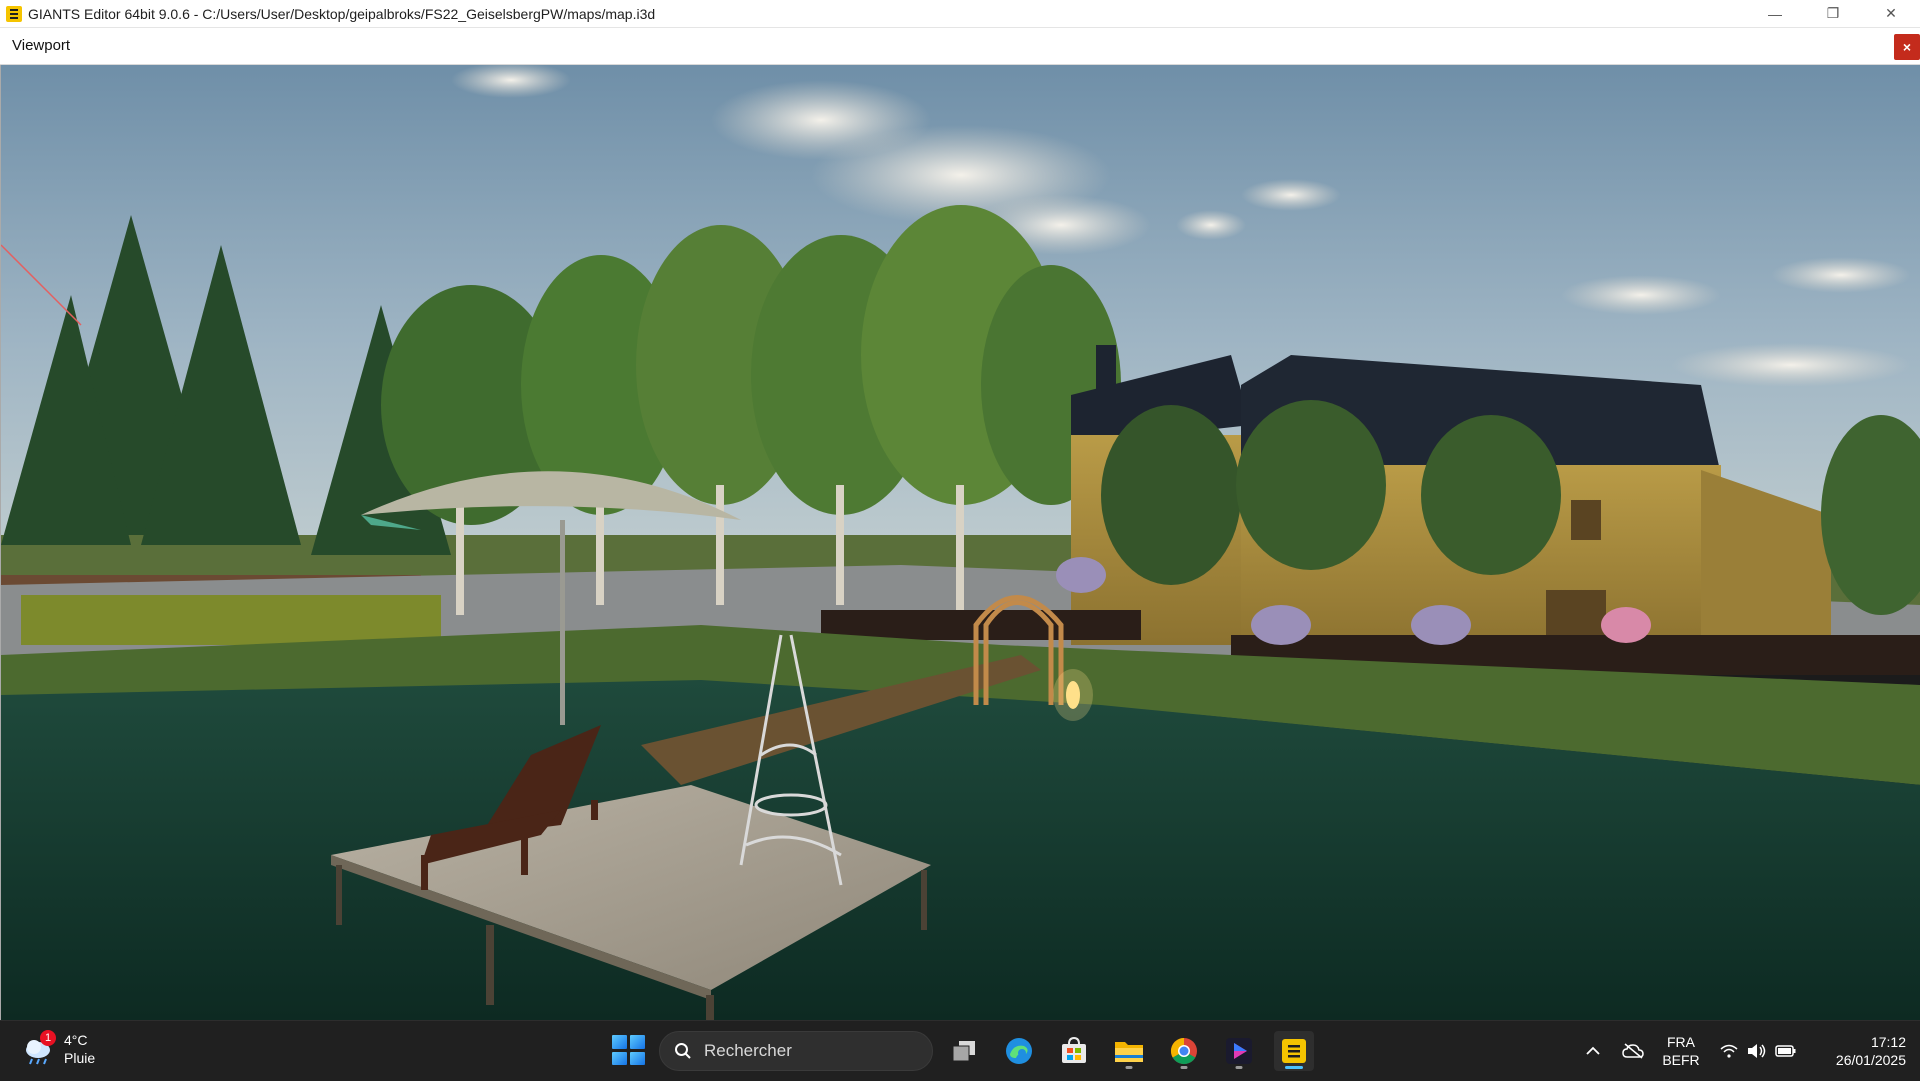 The width and height of the screenshot is (1920, 1081). Describe the element at coordinates (1681, 1042) in the screenshot. I see `language-primary: FRA` at that location.